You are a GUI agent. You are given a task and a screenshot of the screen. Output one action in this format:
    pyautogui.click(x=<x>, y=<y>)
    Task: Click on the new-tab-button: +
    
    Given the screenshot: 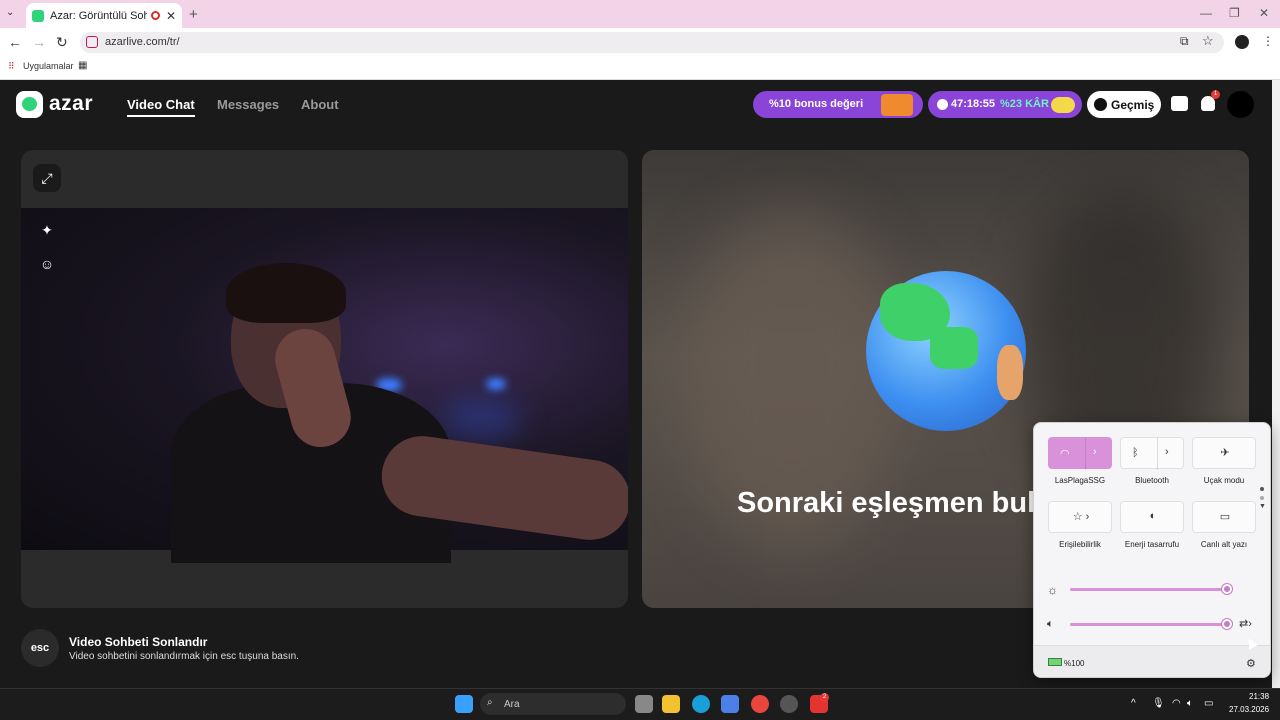 What is the action you would take?
    pyautogui.click(x=193, y=14)
    